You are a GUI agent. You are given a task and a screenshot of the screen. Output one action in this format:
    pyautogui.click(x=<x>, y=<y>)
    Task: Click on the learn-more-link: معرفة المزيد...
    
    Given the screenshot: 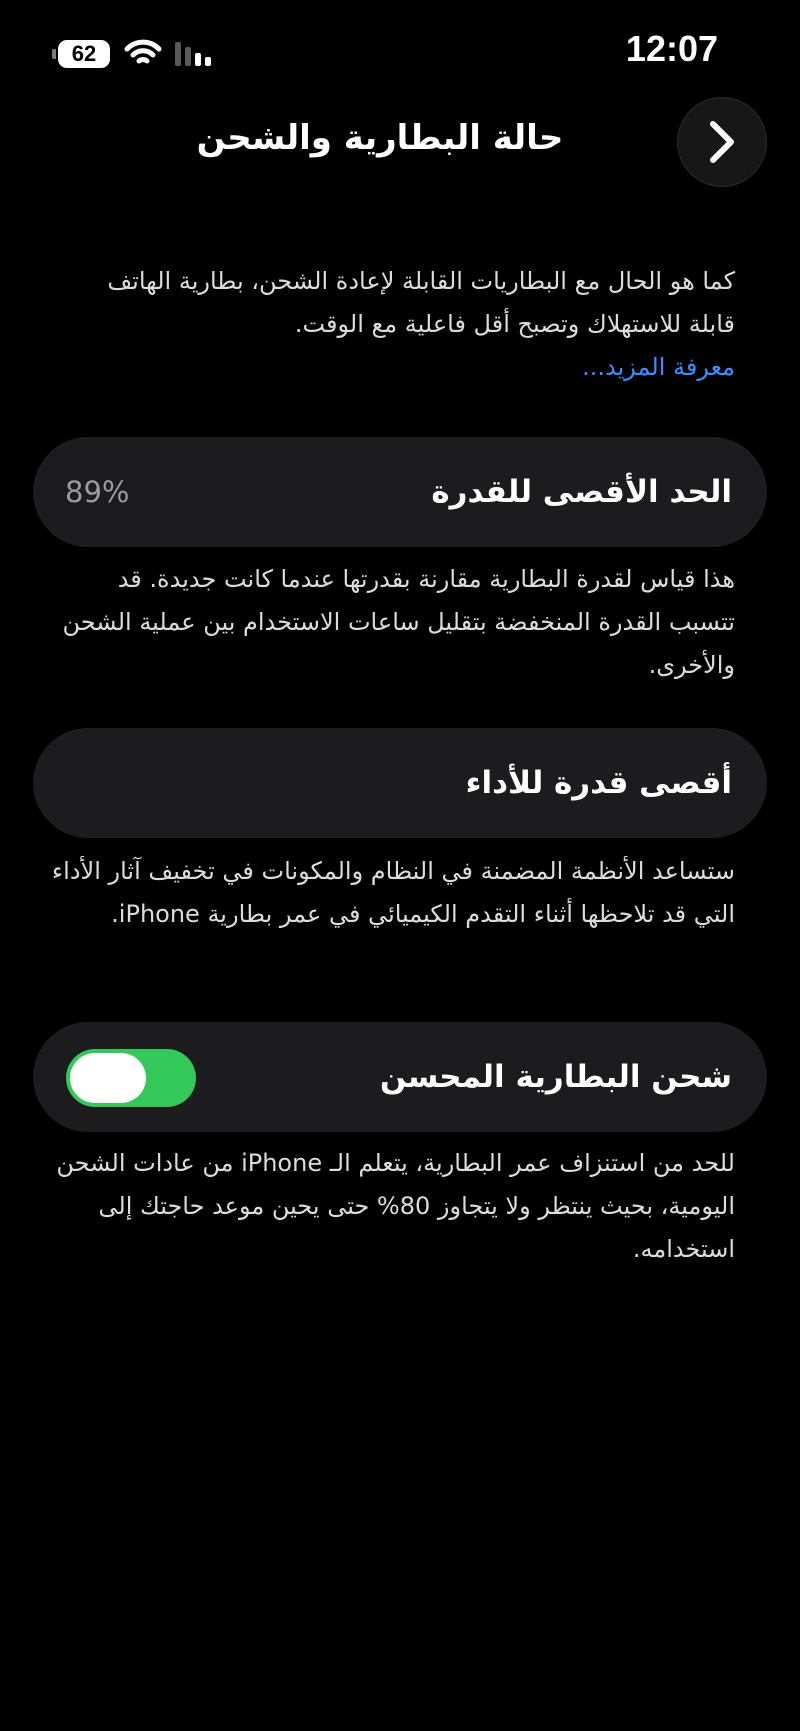 What is the action you would take?
    pyautogui.click(x=415, y=367)
    